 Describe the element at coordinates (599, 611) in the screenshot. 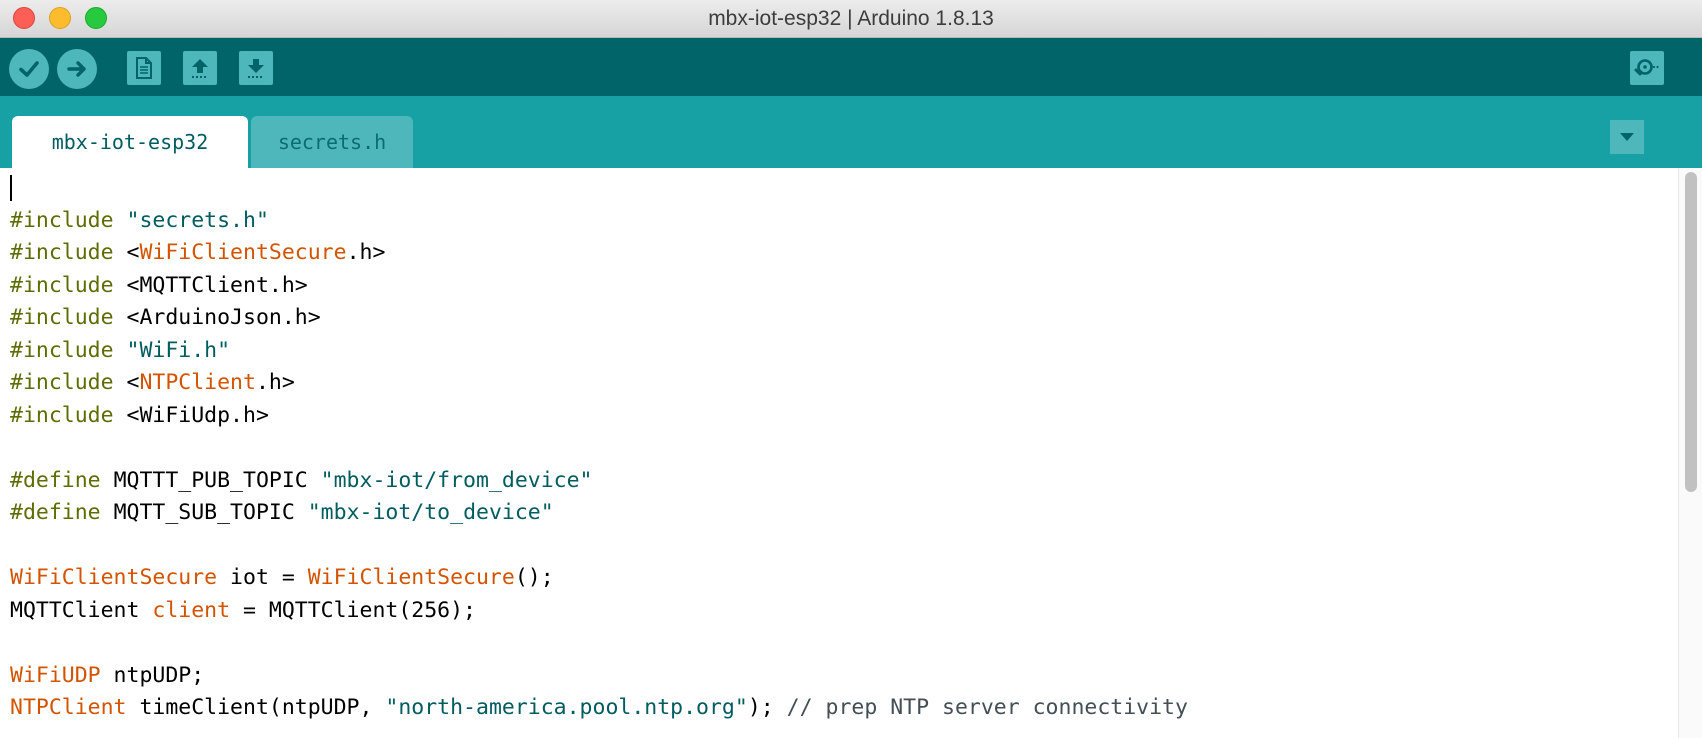

I see `code-line: MQTTClient client = MQTTClient(256);` at that location.